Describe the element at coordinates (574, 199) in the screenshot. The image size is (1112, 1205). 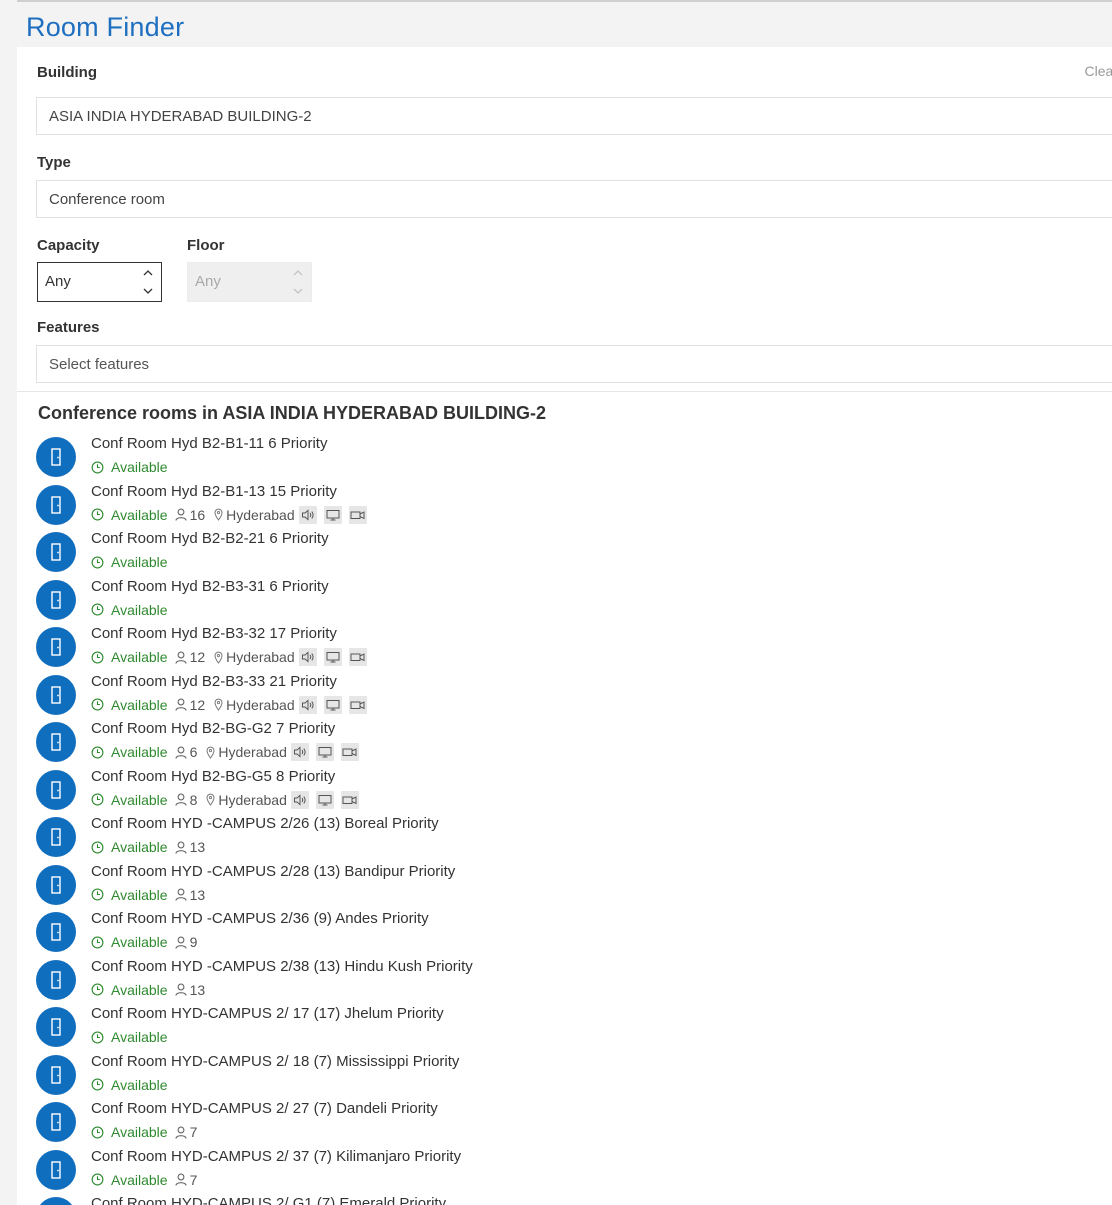
I see `type-field: Conference room` at that location.